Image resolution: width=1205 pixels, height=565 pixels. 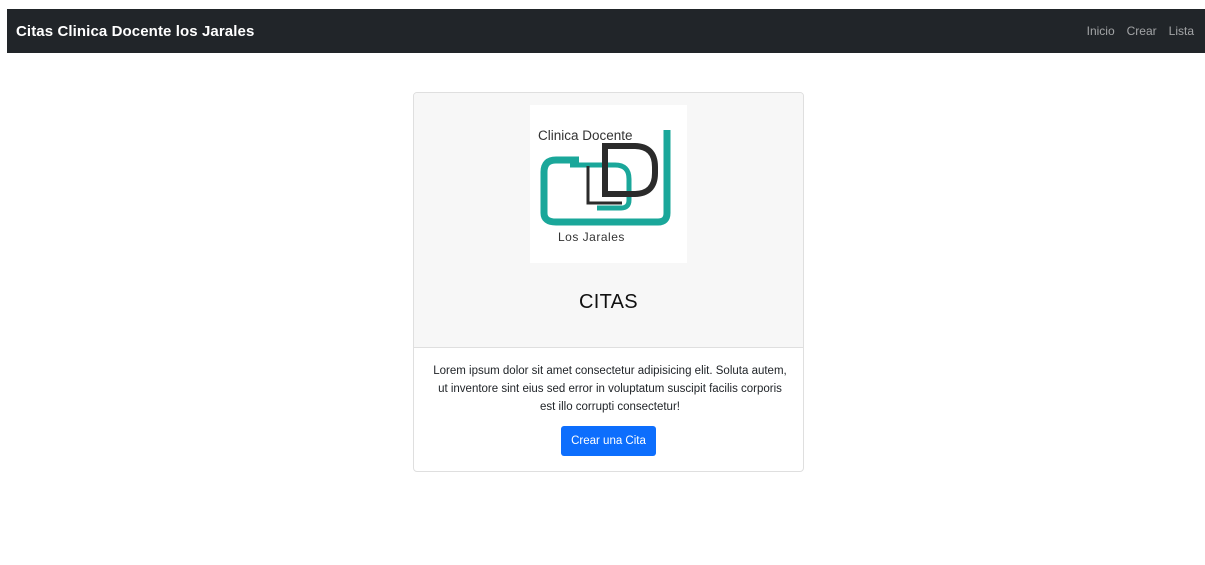 What do you see at coordinates (591, 237) in the screenshot?
I see `logo-bottom-text: Los Jarales` at bounding box center [591, 237].